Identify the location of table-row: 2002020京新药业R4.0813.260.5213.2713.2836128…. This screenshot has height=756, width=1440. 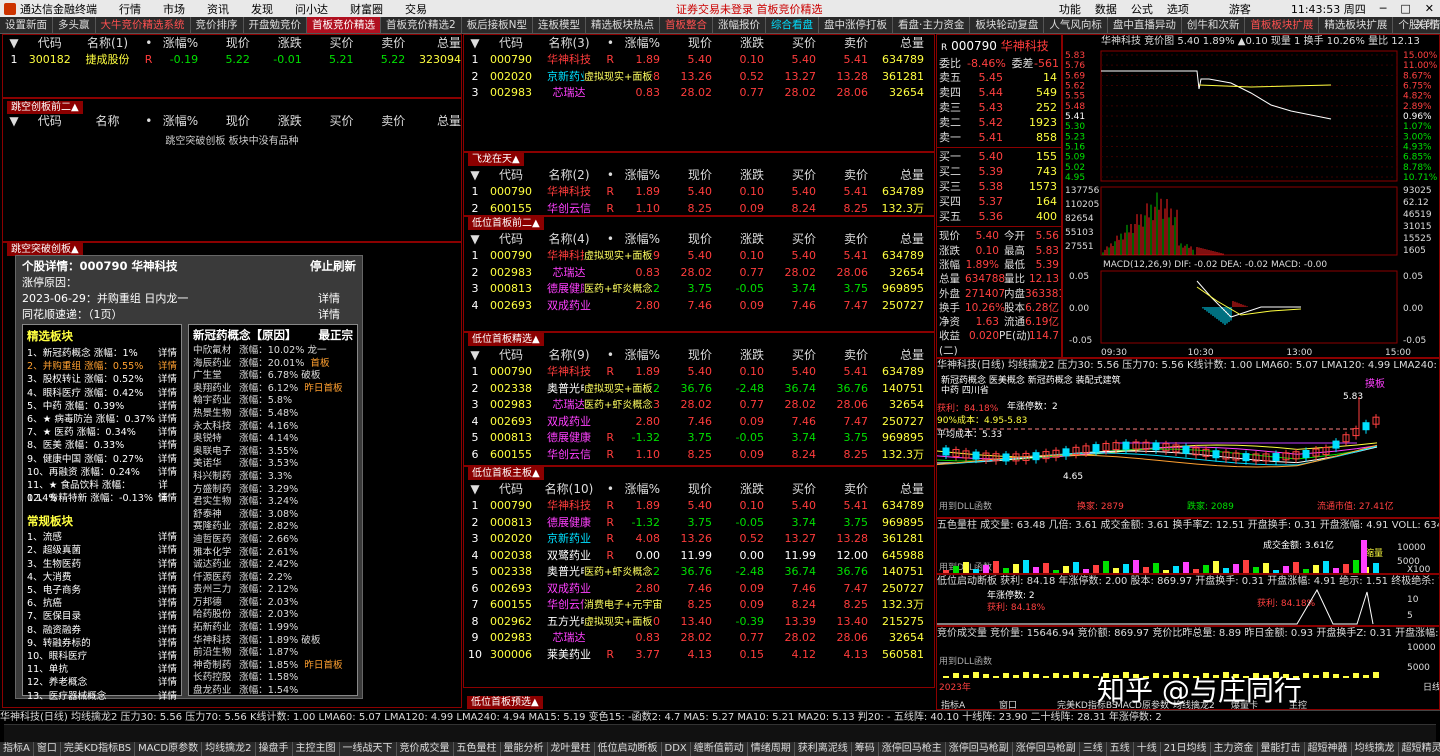
(699, 77).